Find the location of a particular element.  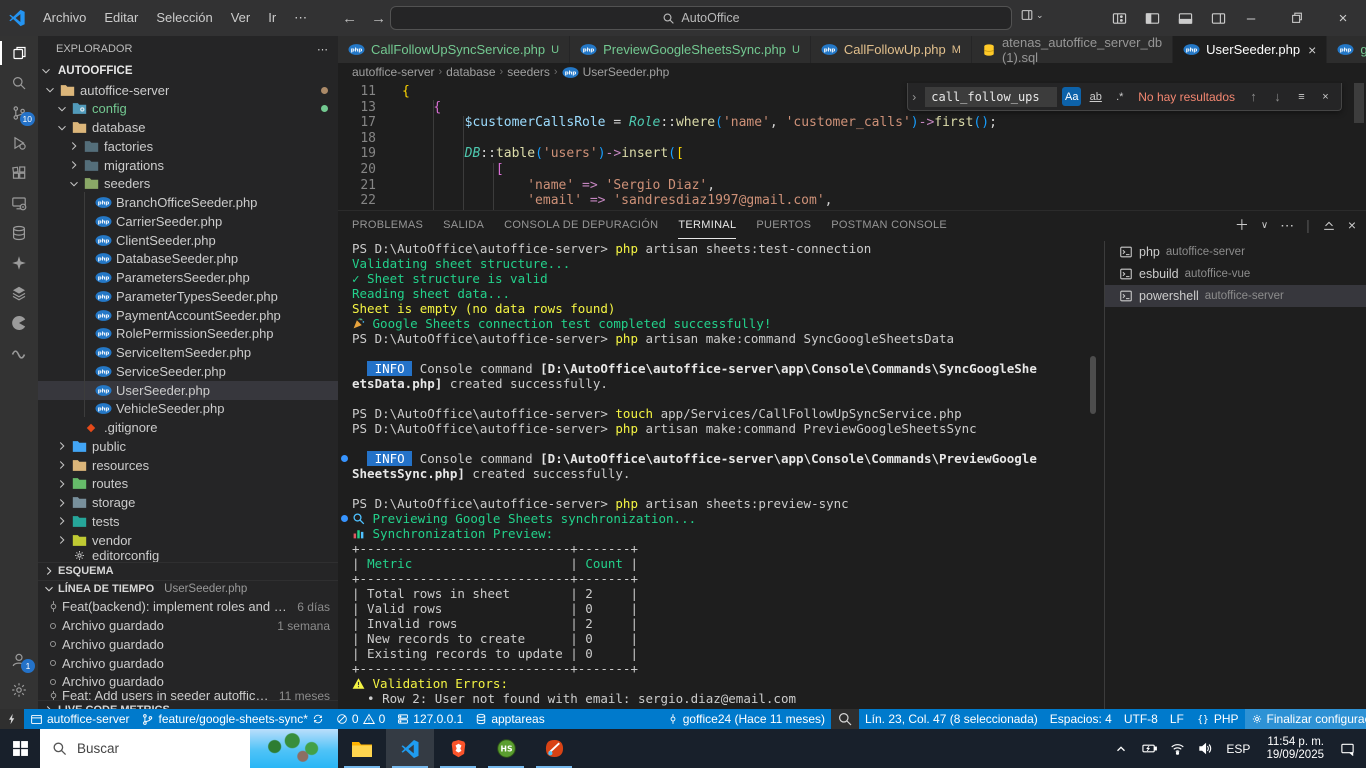

tree-item: config is located at coordinates (188, 109).